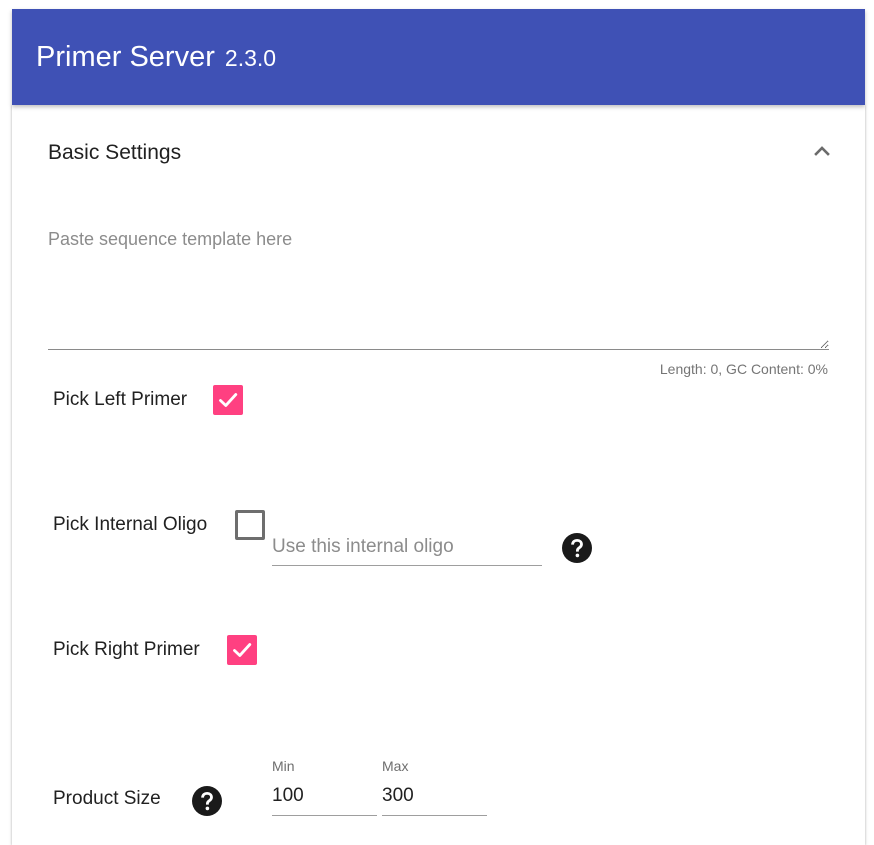  I want to click on app-title: Primer Server 2.3.0, so click(156, 57).